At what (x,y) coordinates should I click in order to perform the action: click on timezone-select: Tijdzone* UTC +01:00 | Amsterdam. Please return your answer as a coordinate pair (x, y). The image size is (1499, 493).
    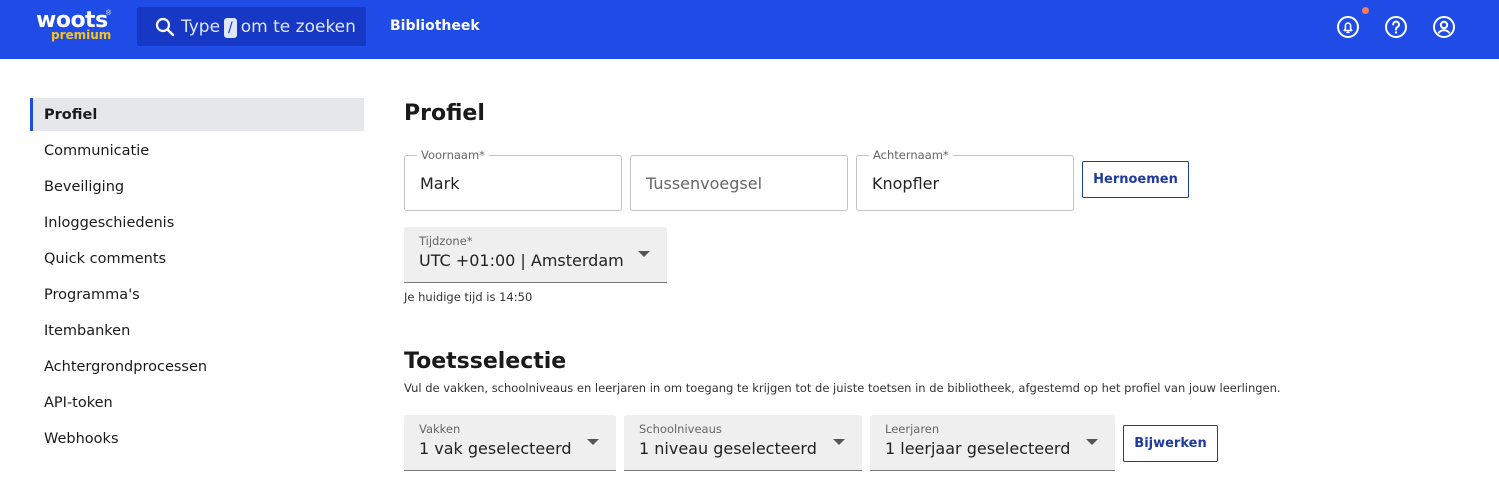
    Looking at the image, I should click on (535, 255).